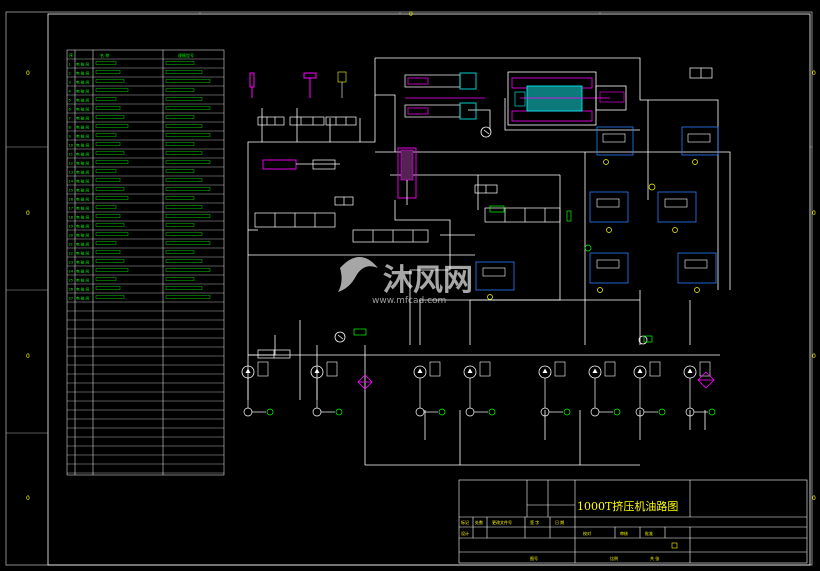 This screenshot has height=571, width=820. Describe the element at coordinates (522, 215) in the screenshot. I see `valve-mid-right` at that location.